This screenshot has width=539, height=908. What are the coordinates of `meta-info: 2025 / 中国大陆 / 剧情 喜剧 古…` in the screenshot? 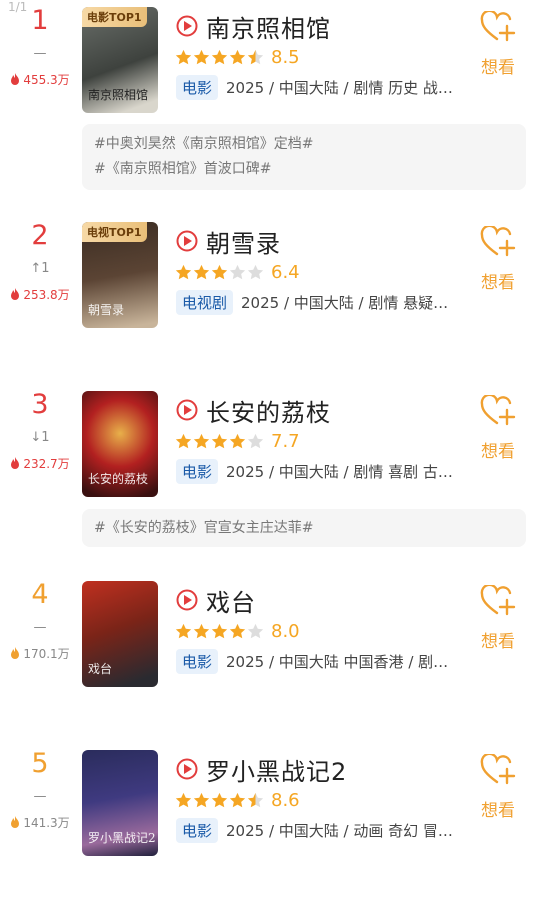 It's located at (339, 471).